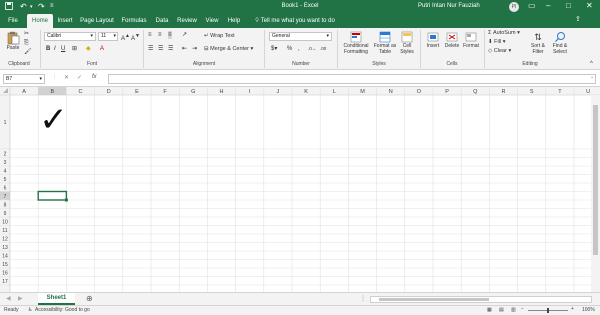 The height and width of the screenshot is (315, 600). Describe the element at coordinates (222, 92) in the screenshot. I see `column-header-h: H` at that location.